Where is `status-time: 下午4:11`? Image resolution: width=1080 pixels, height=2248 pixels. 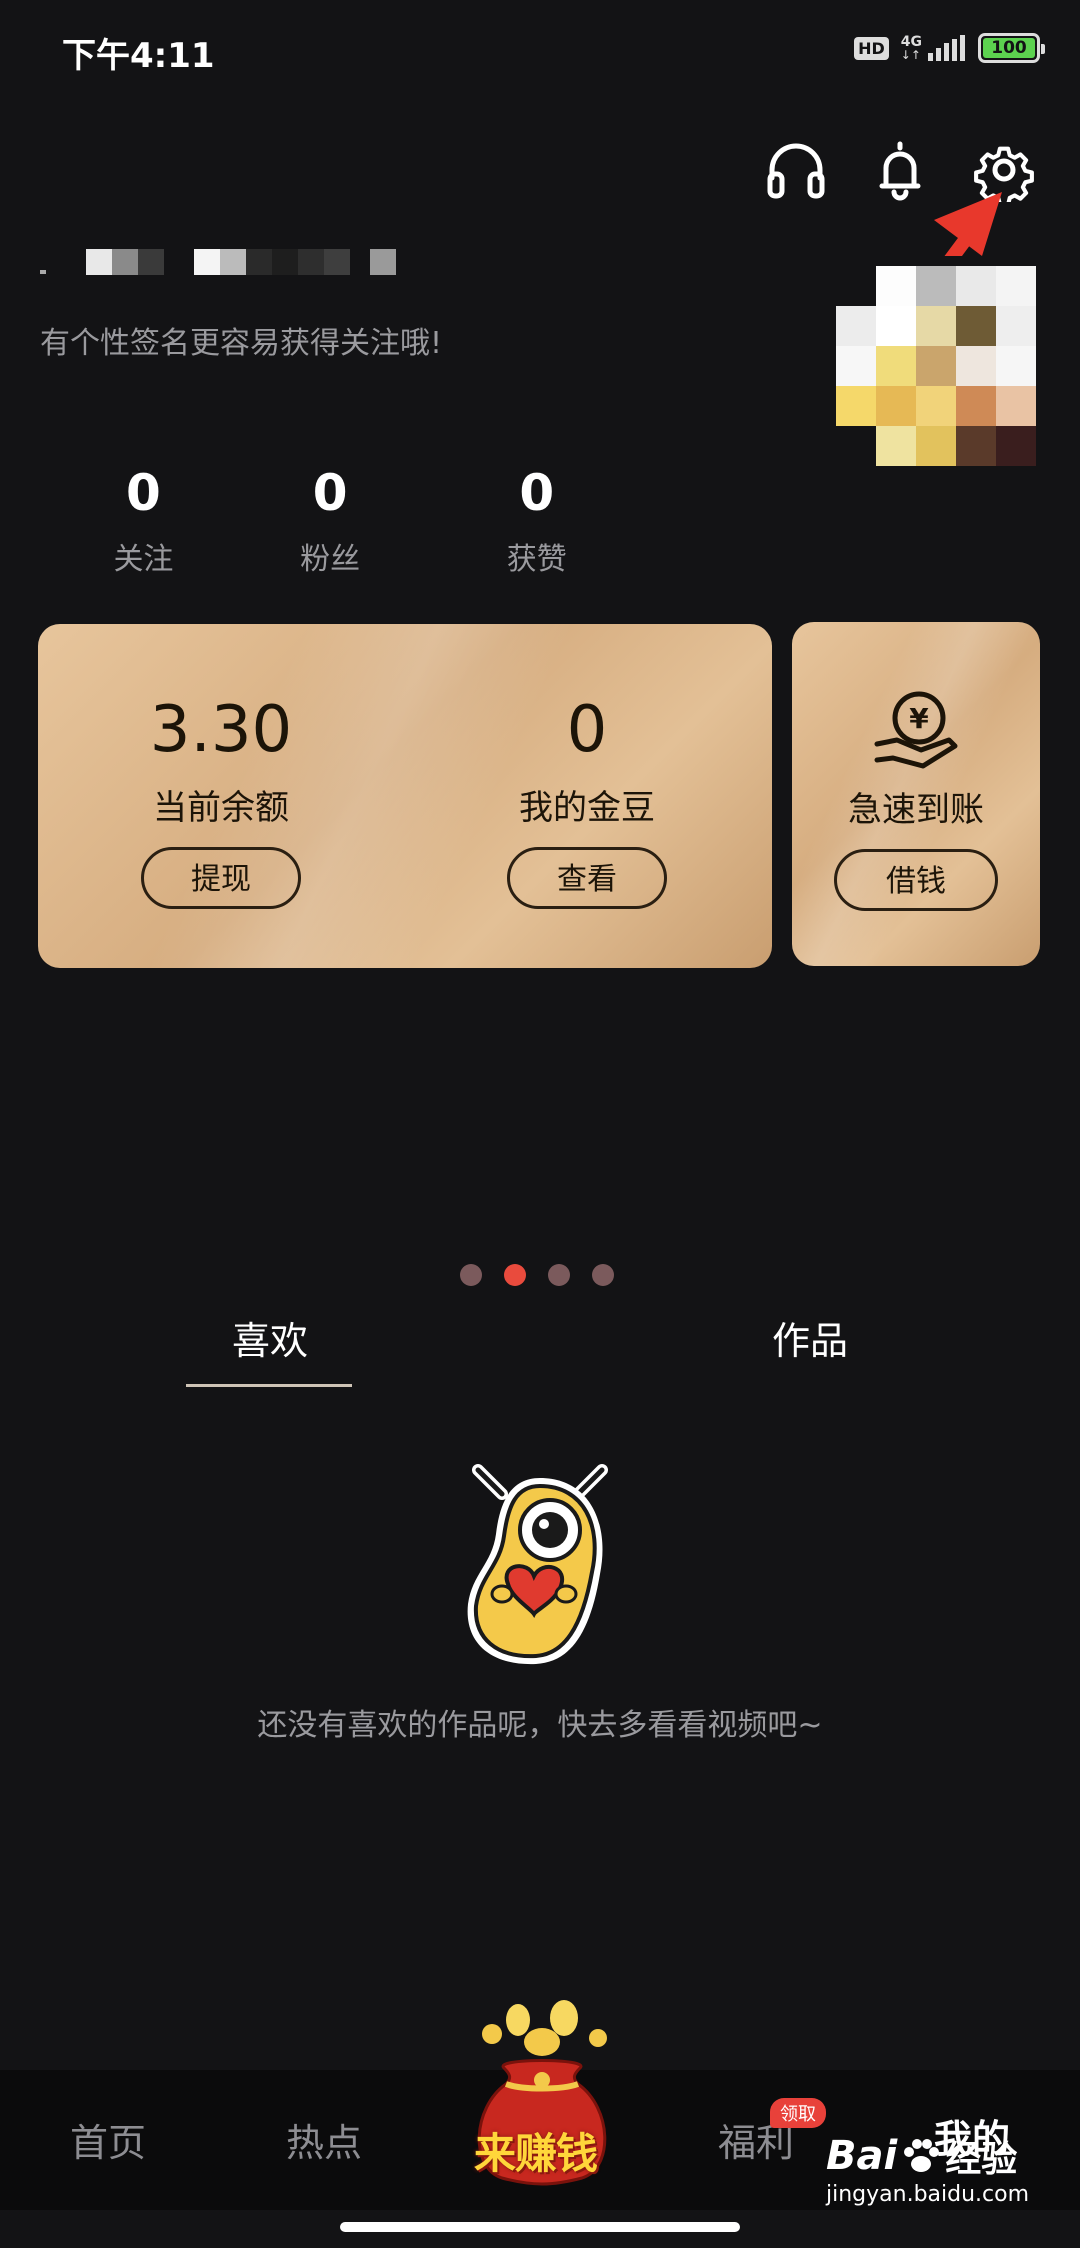 status-time: 下午4:11 is located at coordinates (138, 56).